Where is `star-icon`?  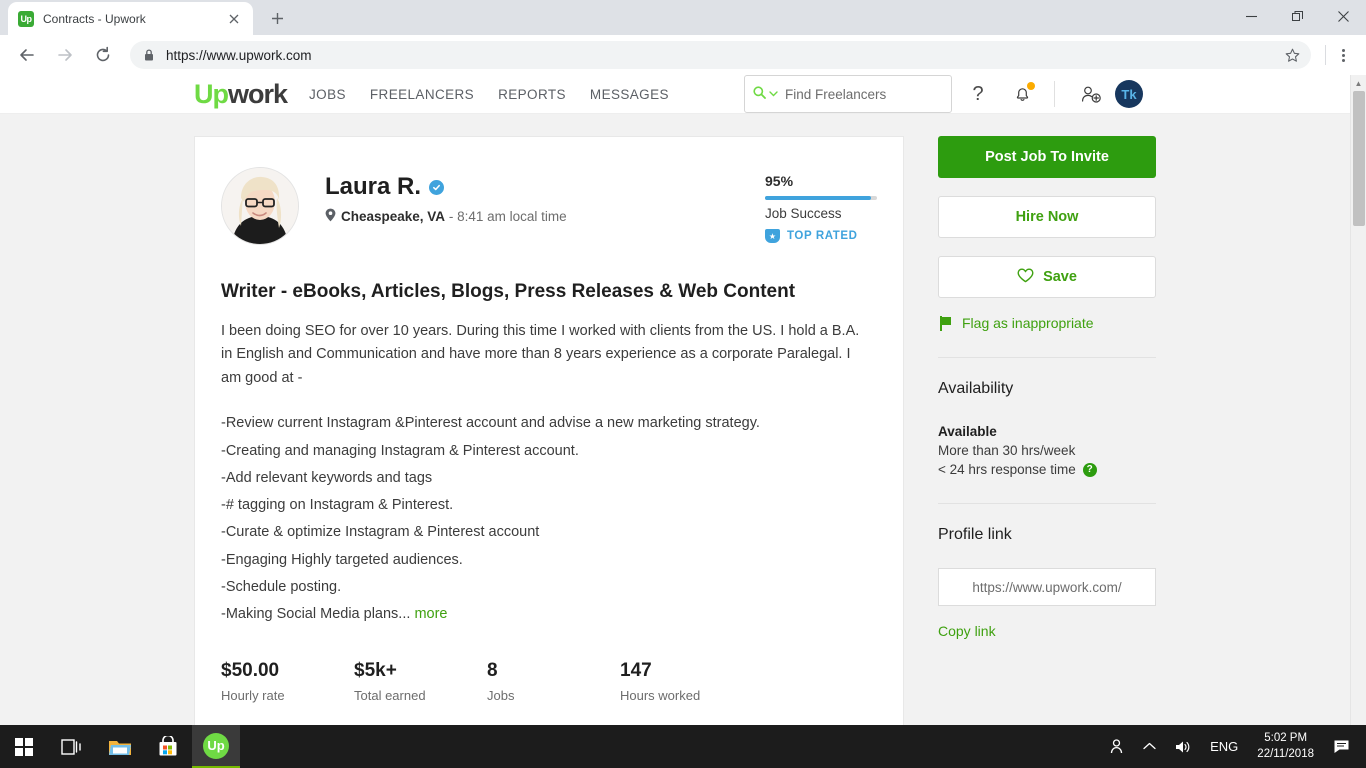 star-icon is located at coordinates (1292, 55).